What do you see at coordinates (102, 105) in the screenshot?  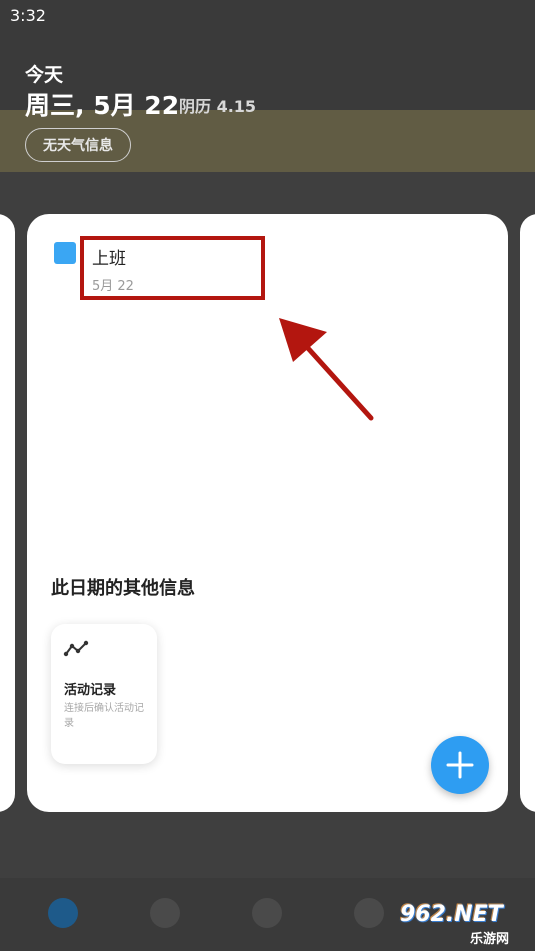 I see `date-heading: 周三, 5月 22` at bounding box center [102, 105].